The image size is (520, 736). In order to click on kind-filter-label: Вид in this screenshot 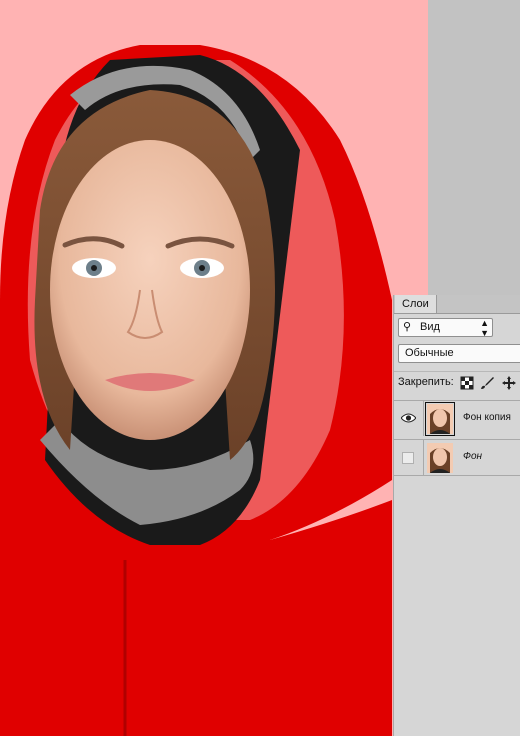, I will do `click(430, 327)`.